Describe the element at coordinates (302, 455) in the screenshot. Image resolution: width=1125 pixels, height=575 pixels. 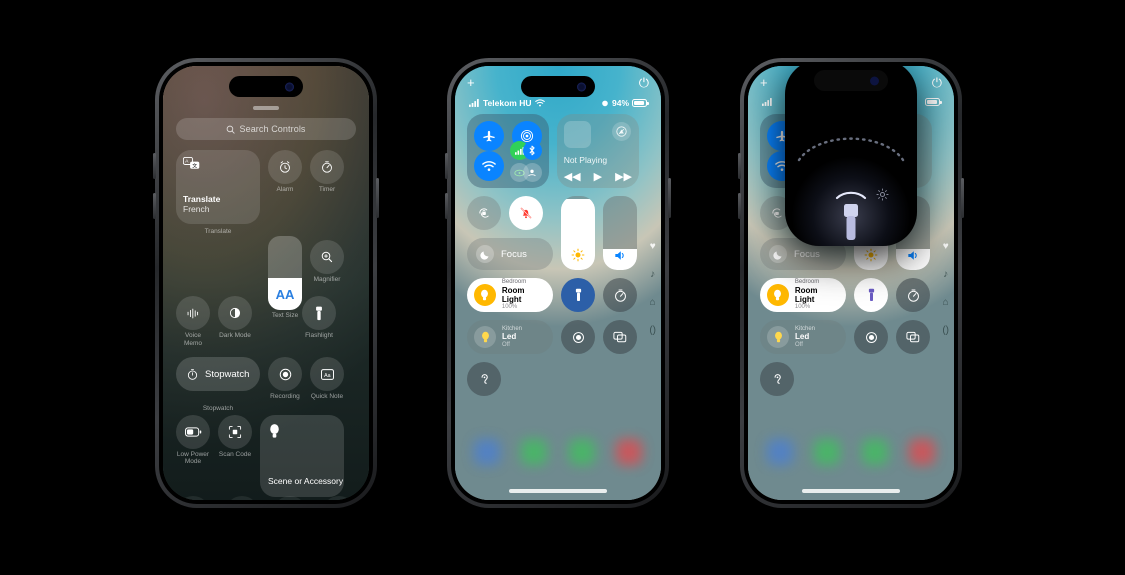
I see `control-home-scene: Scene or Accessory` at that location.